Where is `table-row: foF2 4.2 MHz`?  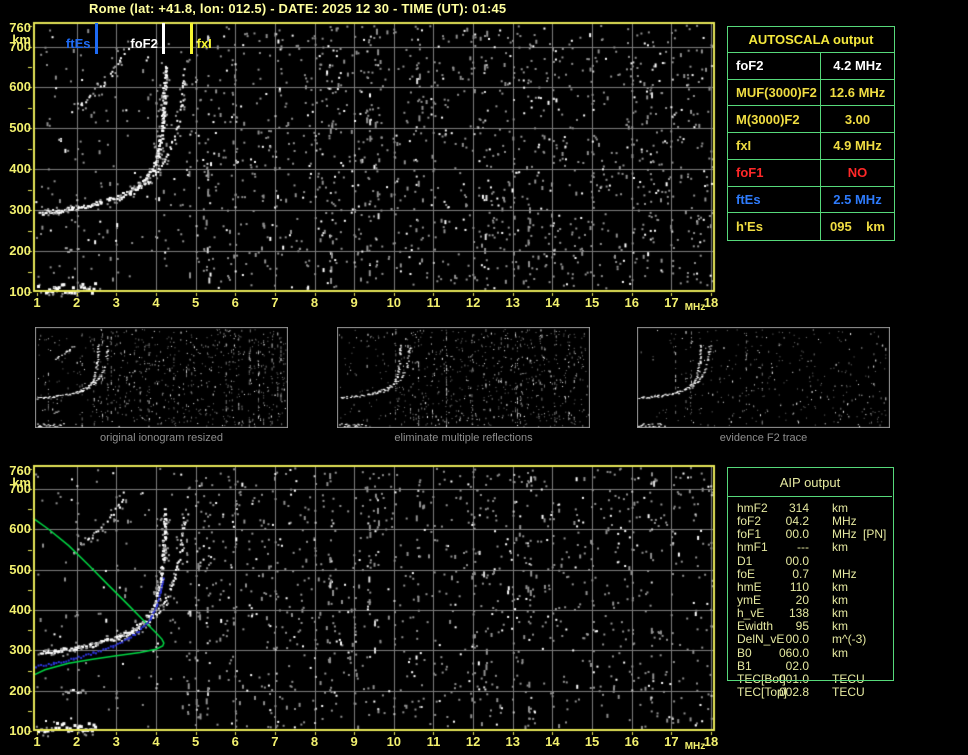 table-row: foF2 4.2 MHz is located at coordinates (811, 66).